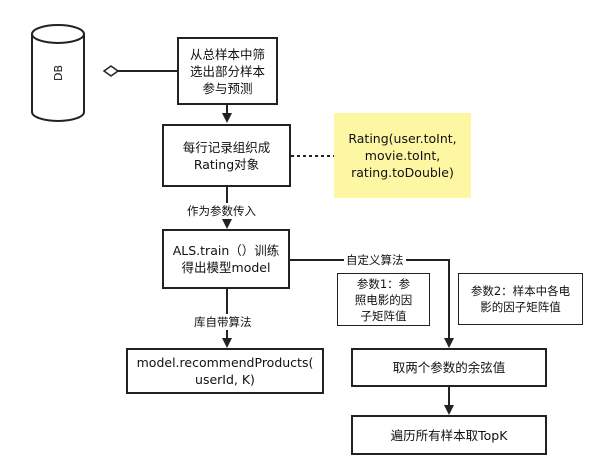  What do you see at coordinates (227, 71) in the screenshot?
I see `filter-samples-node: 从总样本中筛 选出部分样本 参与预测` at bounding box center [227, 71].